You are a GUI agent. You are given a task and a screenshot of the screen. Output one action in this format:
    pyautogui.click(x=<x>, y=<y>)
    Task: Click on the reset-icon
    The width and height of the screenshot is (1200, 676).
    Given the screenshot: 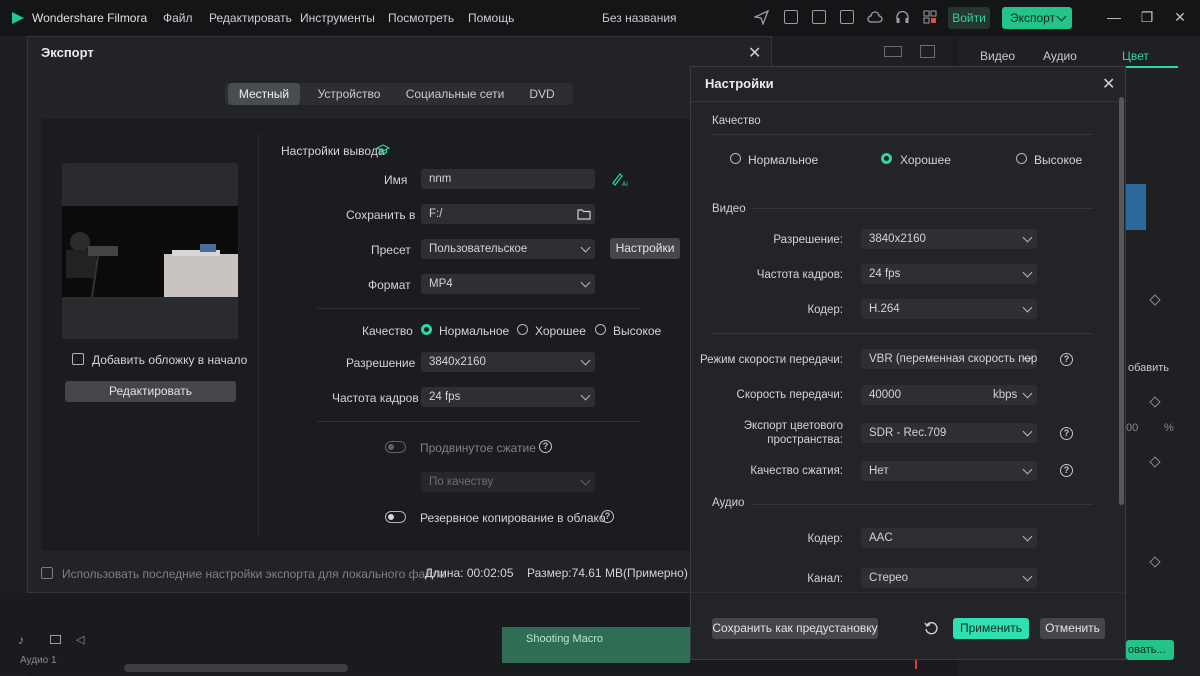 What is the action you would take?
    pyautogui.click(x=931, y=628)
    